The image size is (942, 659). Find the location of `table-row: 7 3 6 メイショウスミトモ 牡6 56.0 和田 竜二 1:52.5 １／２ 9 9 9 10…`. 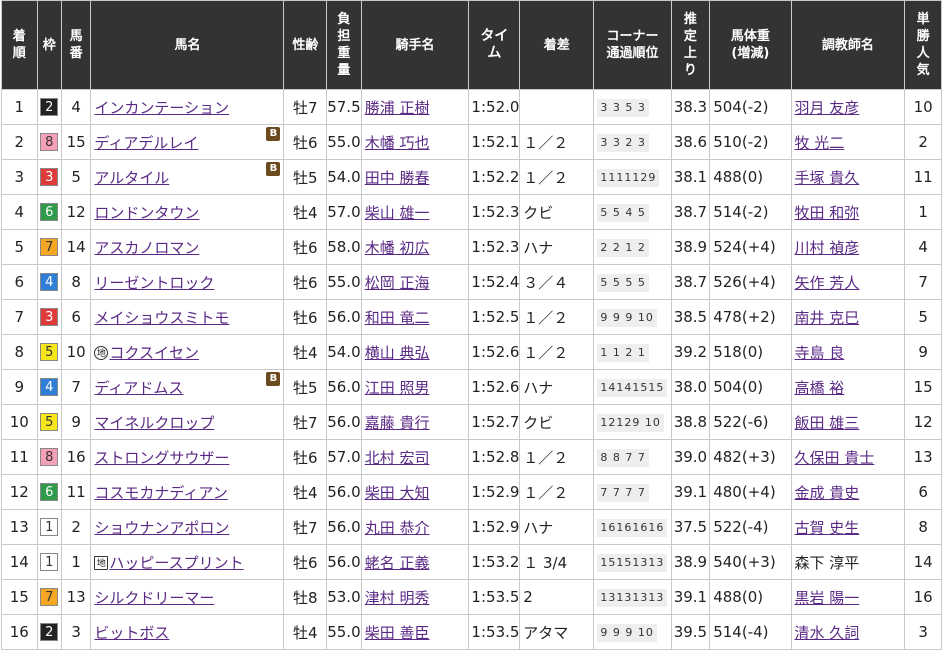

table-row: 7 3 6 メイショウスミトモ 牡6 56.0 和田 竜二 1:52.5 １／２ 9 9 9 10… is located at coordinates (471, 317).